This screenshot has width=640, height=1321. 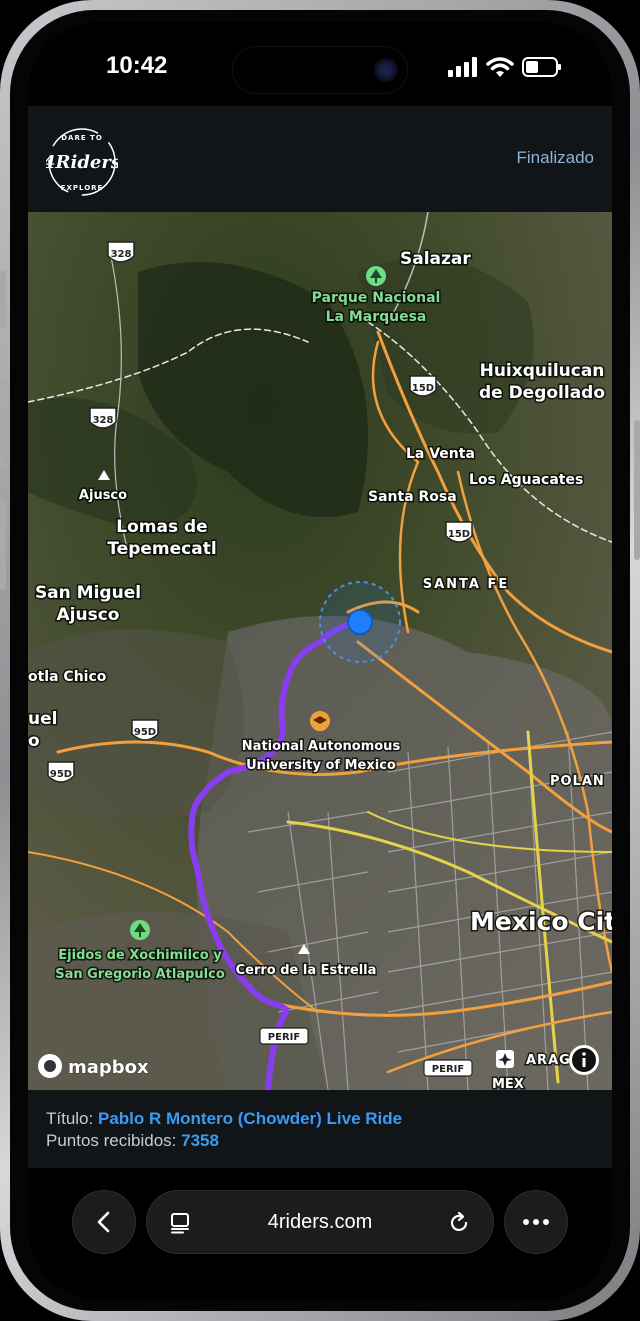 What do you see at coordinates (637, 490) in the screenshot?
I see `power-button` at bounding box center [637, 490].